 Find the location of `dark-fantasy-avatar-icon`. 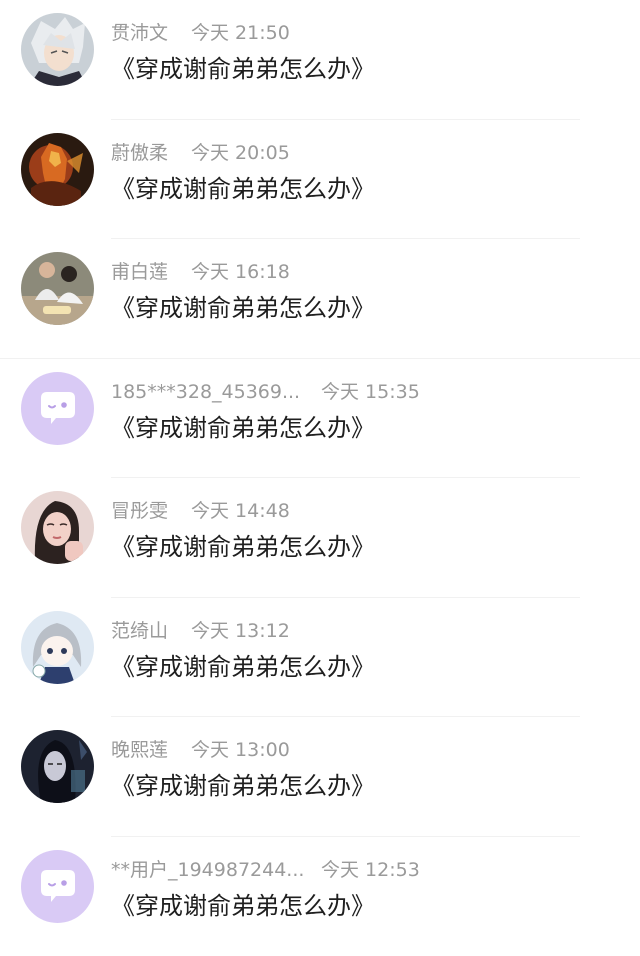

dark-fantasy-avatar-icon is located at coordinates (57, 766).